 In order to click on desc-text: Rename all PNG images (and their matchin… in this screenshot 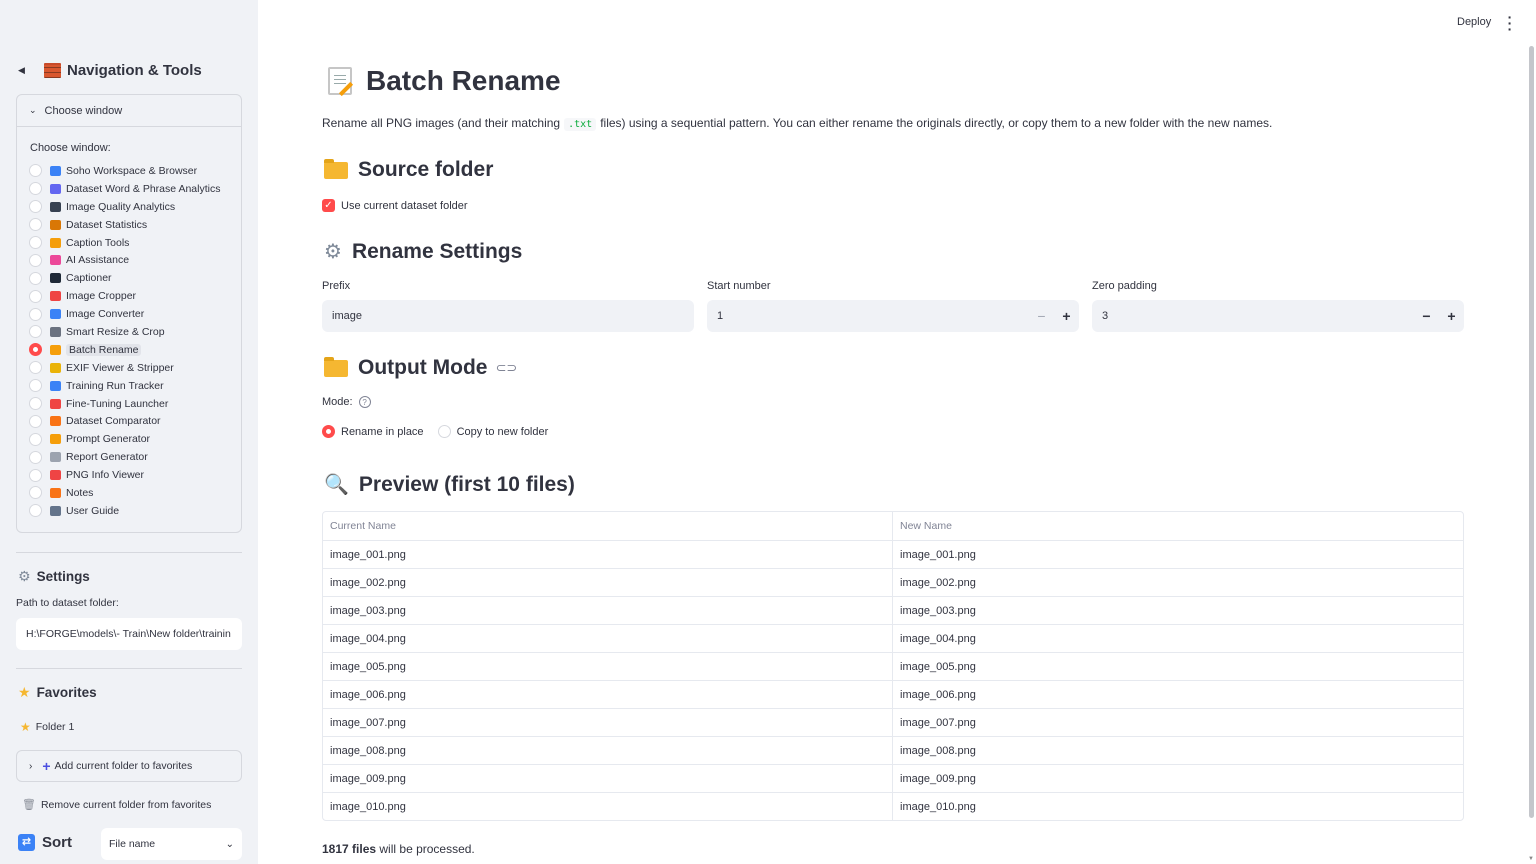, I will do `click(441, 123)`.